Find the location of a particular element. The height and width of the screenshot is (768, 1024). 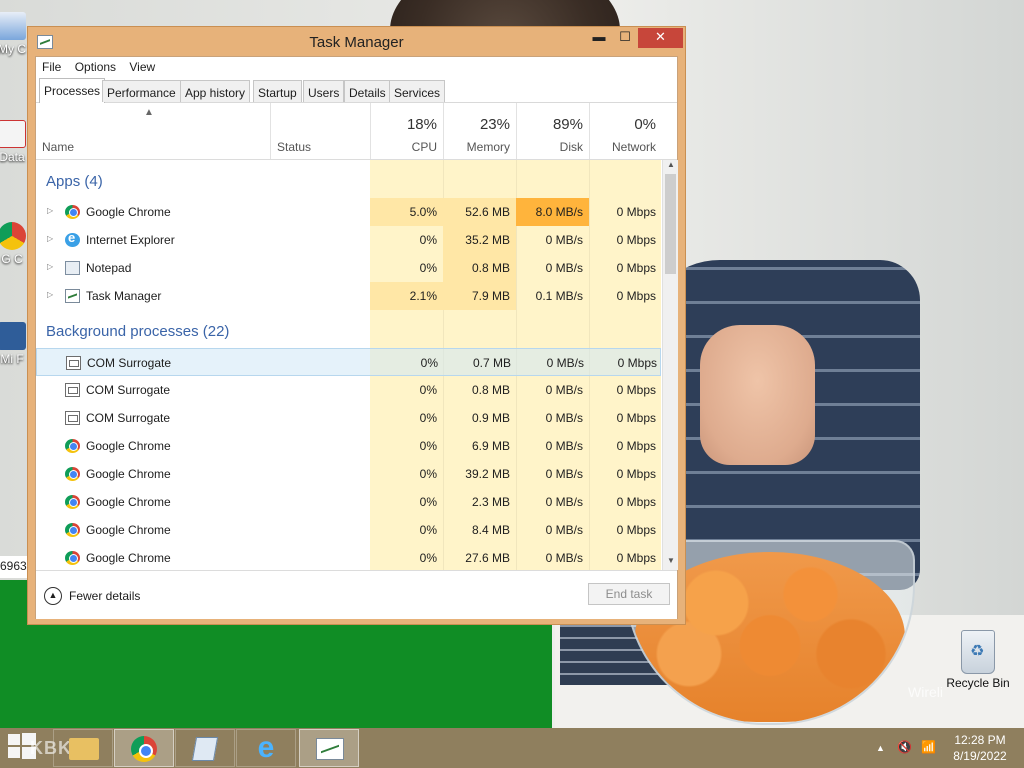

folder-icon is located at coordinates (13, 336).